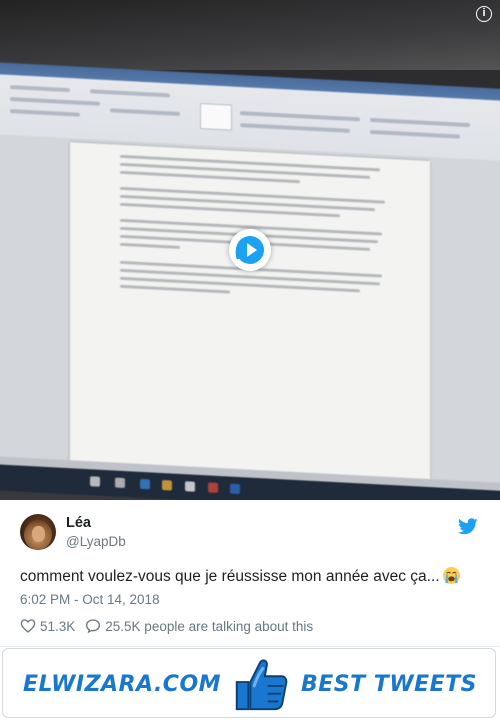  What do you see at coordinates (261, 685) in the screenshot?
I see `thumbs-up-icon` at bounding box center [261, 685].